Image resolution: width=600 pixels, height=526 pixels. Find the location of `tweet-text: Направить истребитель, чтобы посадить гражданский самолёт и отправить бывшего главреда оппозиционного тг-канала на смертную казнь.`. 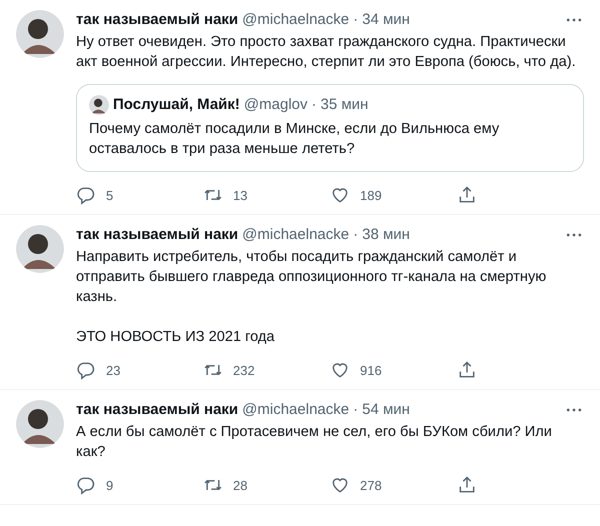

tweet-text: Направить истребитель, чтобы посадить гражданский самолёт и отправить бывшего главреда оппозиционного тг-канала на смертную казнь. is located at coordinates (312, 277).